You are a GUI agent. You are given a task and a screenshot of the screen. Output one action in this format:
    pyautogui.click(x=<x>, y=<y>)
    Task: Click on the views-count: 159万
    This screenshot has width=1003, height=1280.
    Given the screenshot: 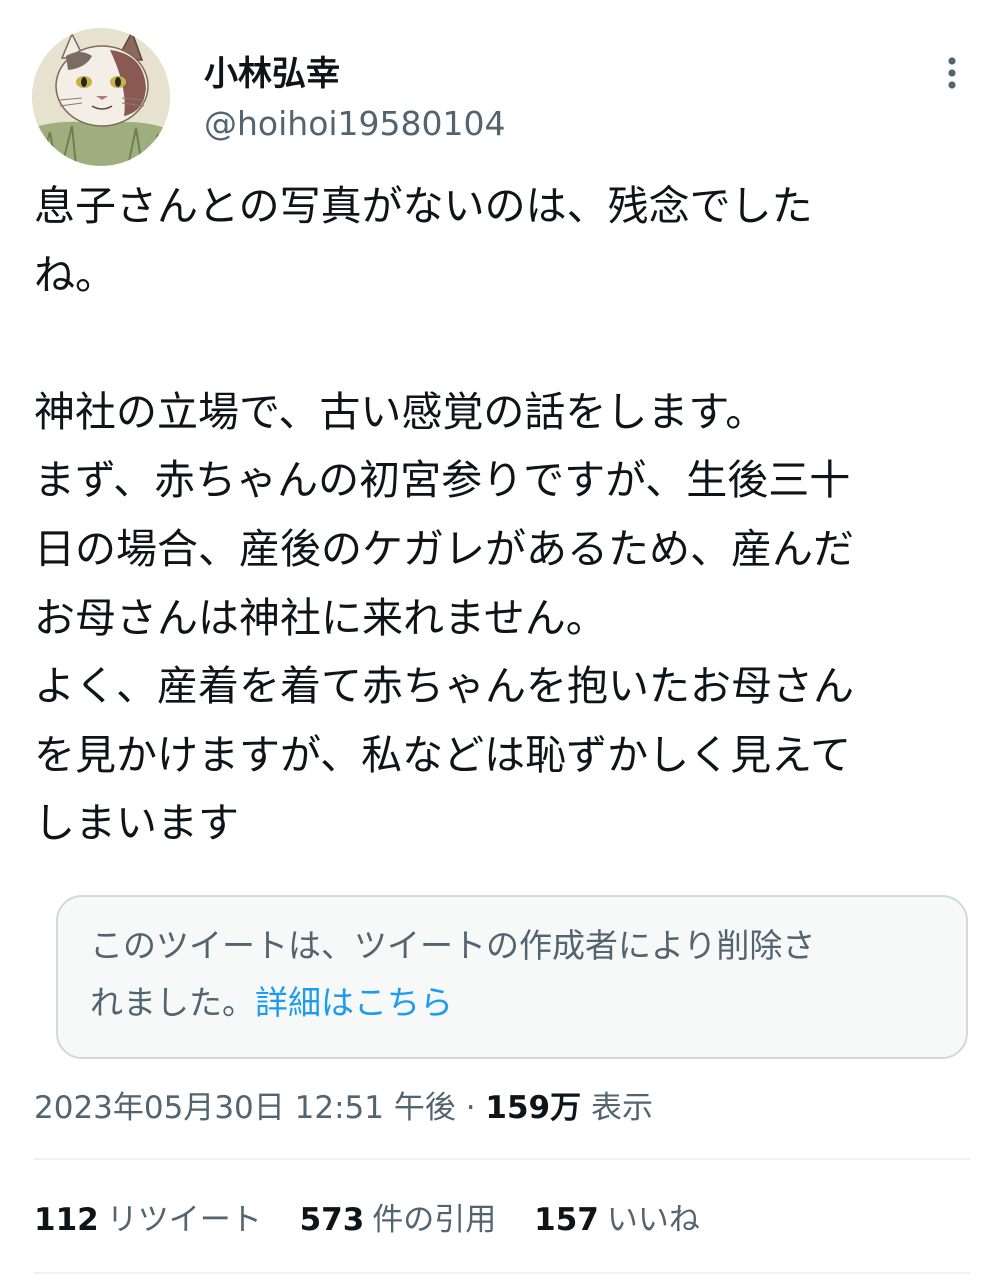 What is the action you would take?
    pyautogui.click(x=533, y=1108)
    